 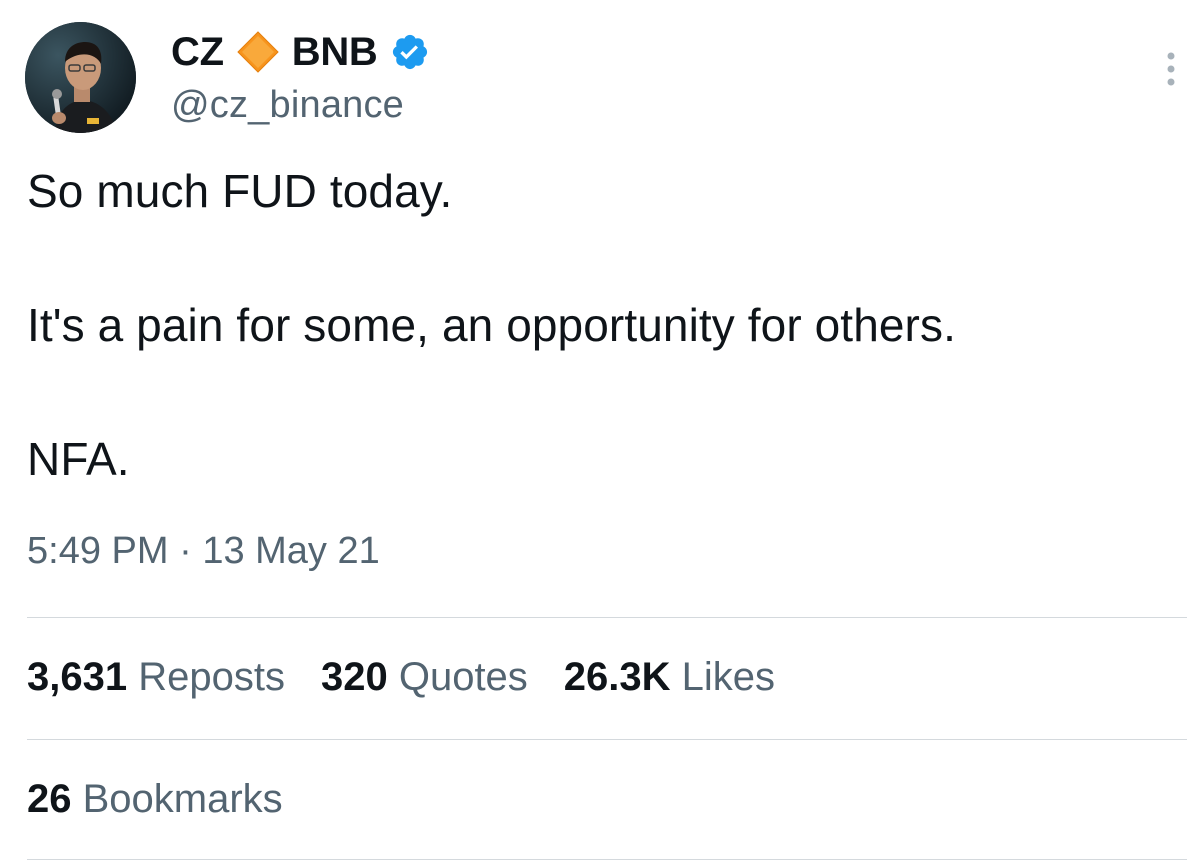 What do you see at coordinates (1171, 70) in the screenshot?
I see `more-vertical-icon` at bounding box center [1171, 70].